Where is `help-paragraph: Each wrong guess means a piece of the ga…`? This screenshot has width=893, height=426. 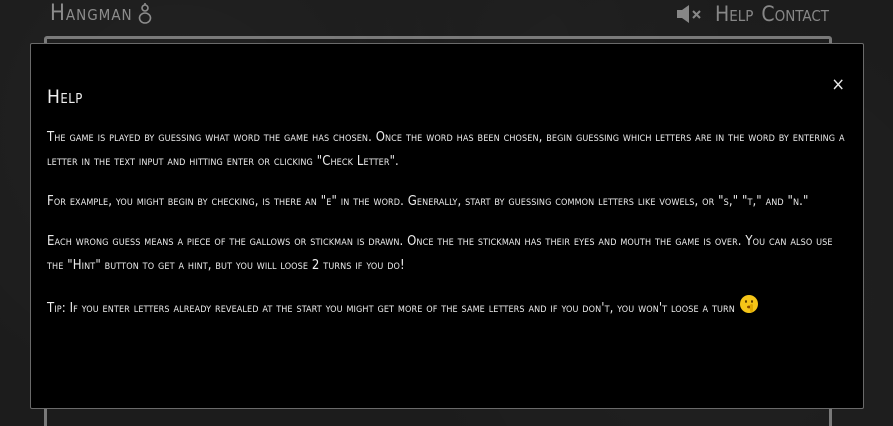 help-paragraph: Each wrong guess means a piece of the ga… is located at coordinates (440, 253).